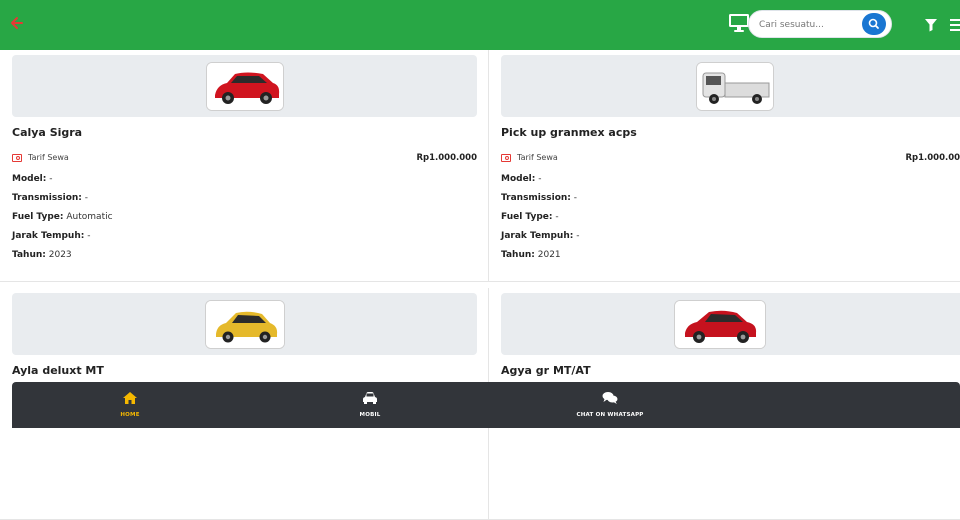 Image resolution: width=960 pixels, height=520 pixels. What do you see at coordinates (370, 398) in the screenshot?
I see `car-icon` at bounding box center [370, 398].